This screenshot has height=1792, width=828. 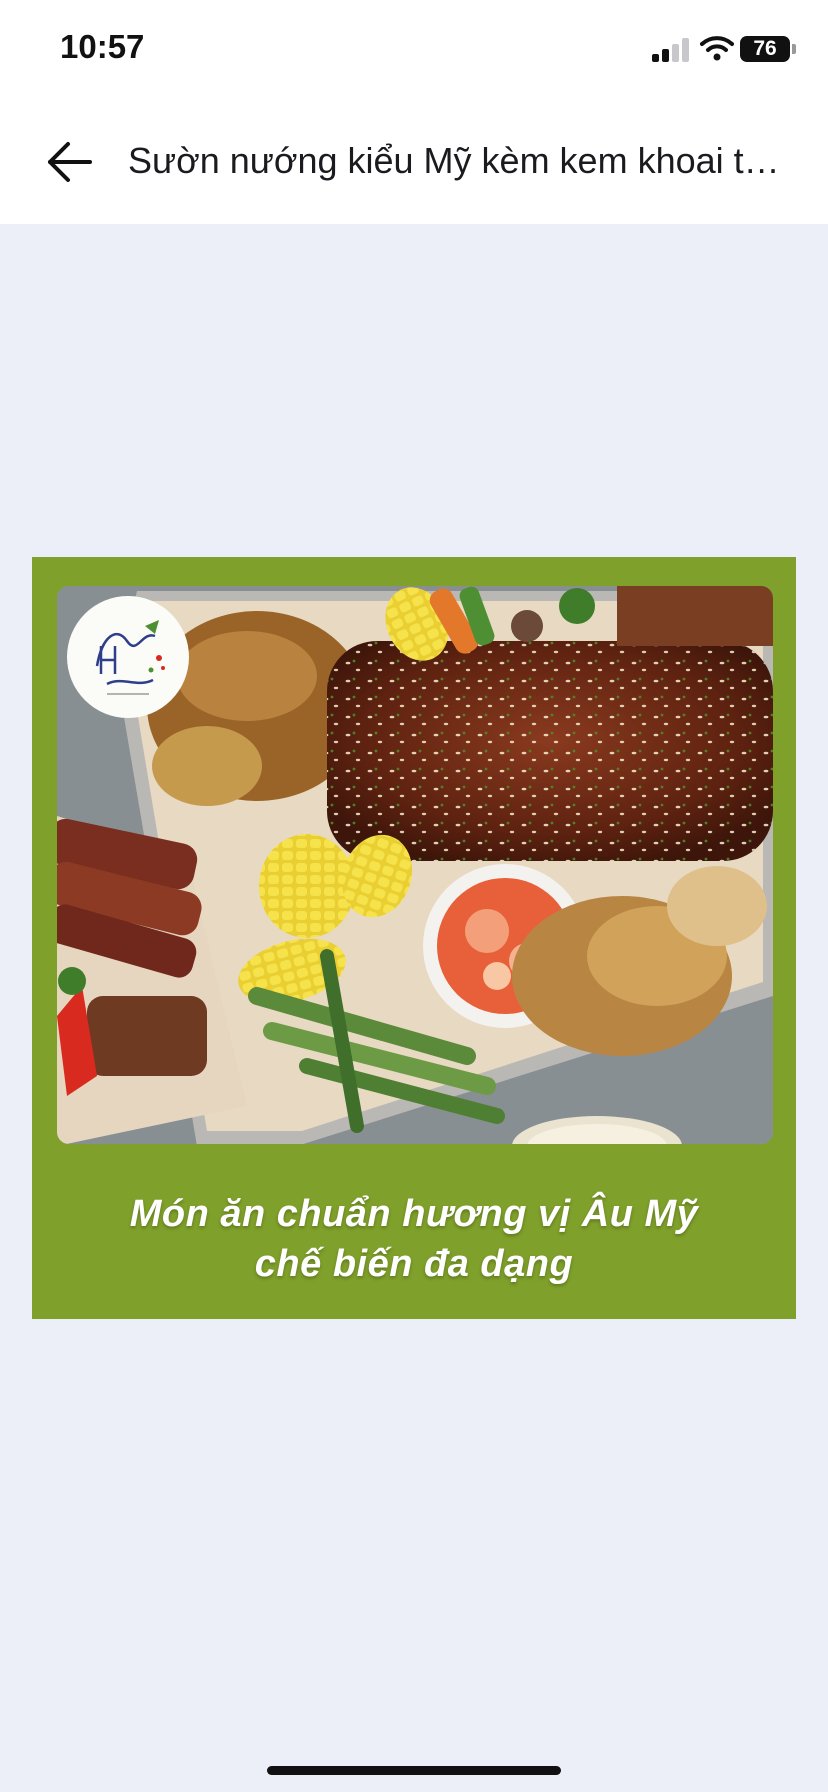 I want to click on home-indicator, so click(x=414, y=1770).